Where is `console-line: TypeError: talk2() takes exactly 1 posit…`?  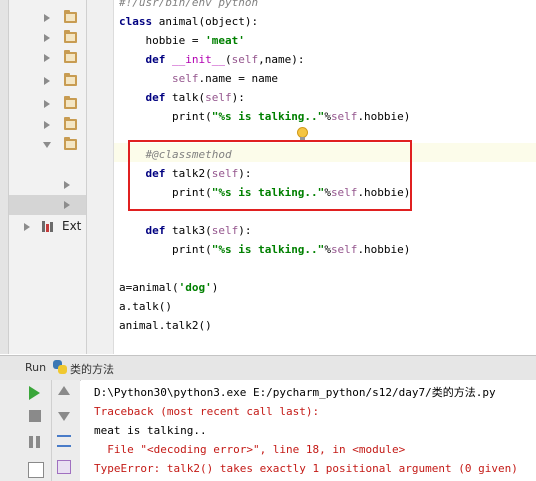 console-line: TypeError: talk2() takes exactly 1 posit… is located at coordinates (306, 468).